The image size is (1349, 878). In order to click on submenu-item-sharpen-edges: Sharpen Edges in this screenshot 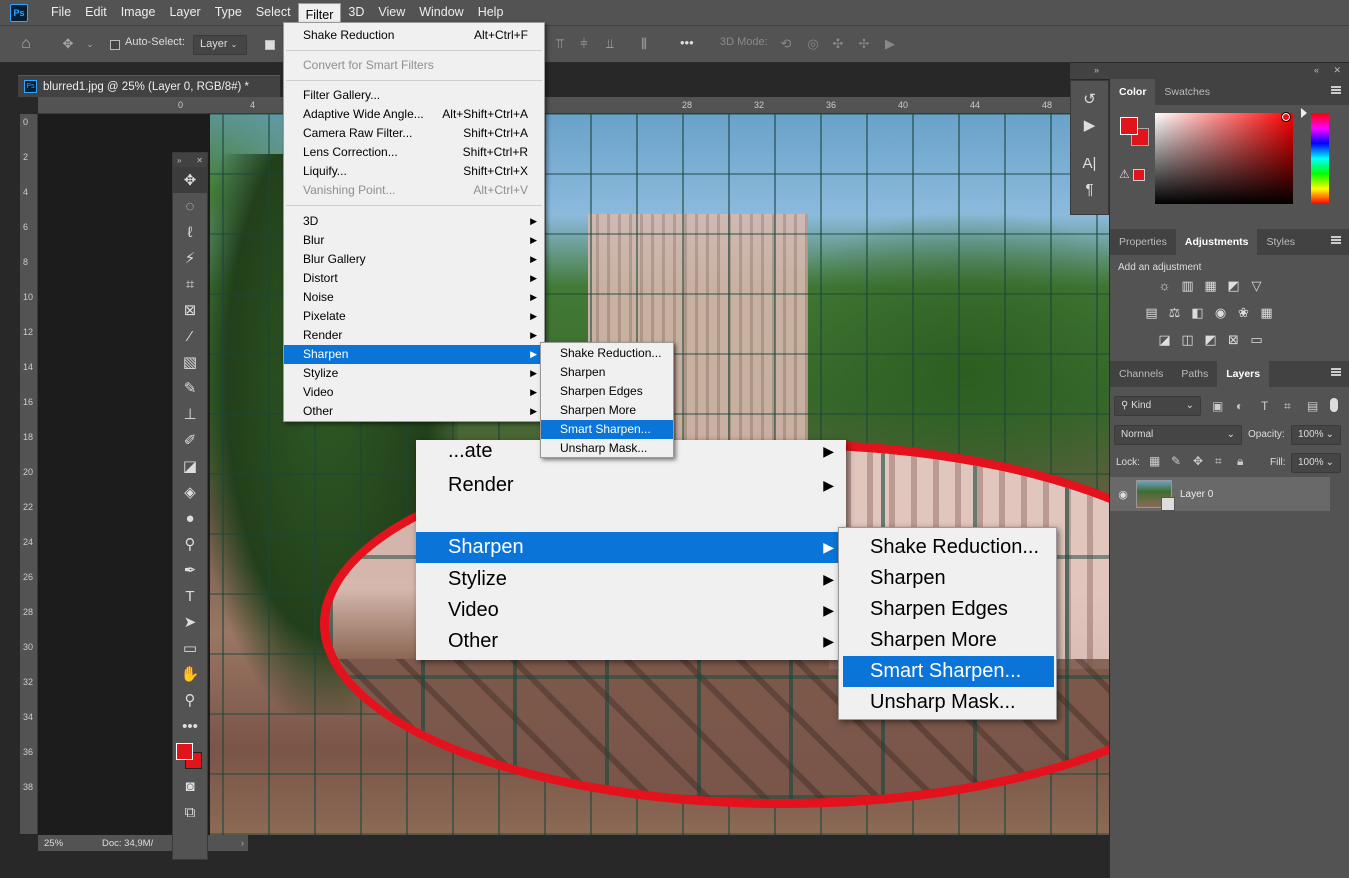, I will do `click(607, 391)`.